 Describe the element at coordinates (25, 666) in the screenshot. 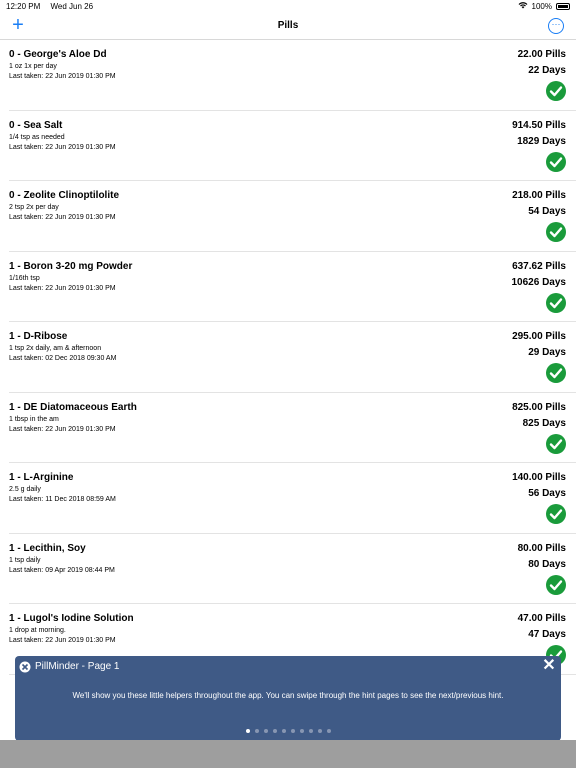

I see `hint-logo-icon` at that location.